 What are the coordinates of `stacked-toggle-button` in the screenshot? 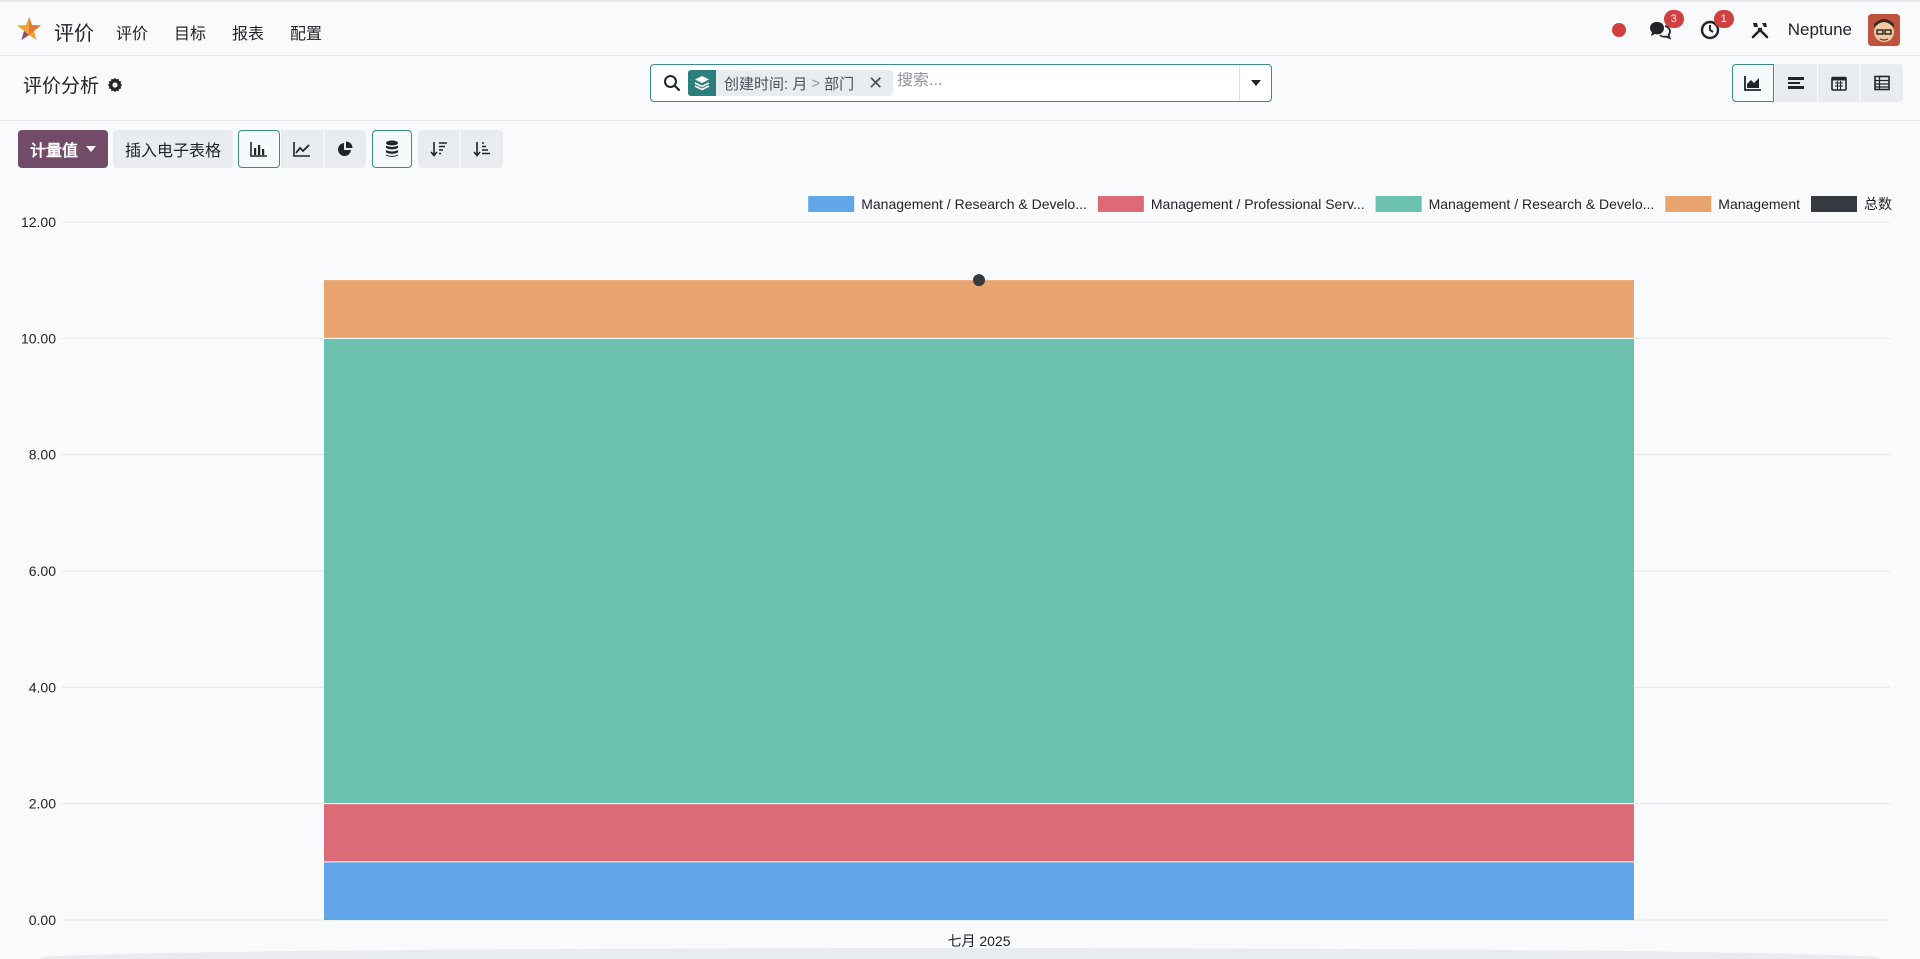 It's located at (392, 149).